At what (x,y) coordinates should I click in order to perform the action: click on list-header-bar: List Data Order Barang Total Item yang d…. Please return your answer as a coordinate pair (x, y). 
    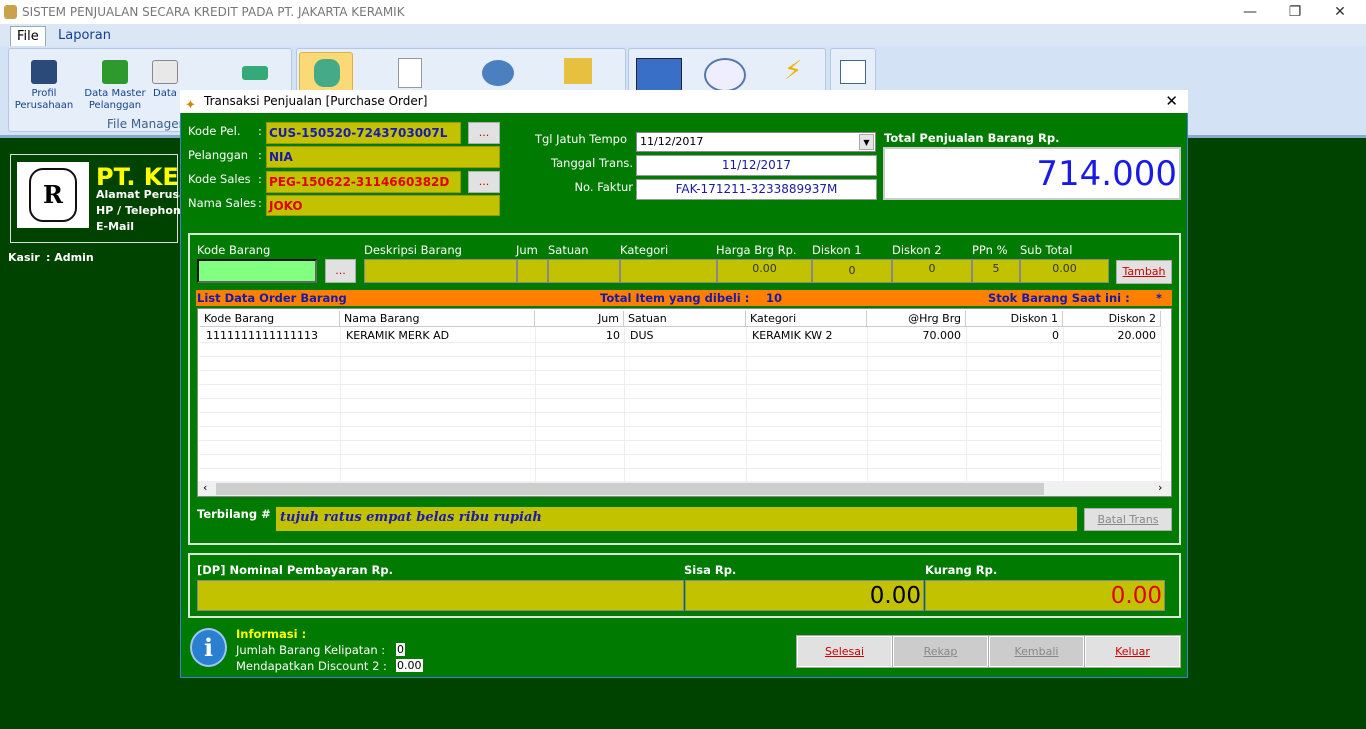
    Looking at the image, I should click on (684, 298).